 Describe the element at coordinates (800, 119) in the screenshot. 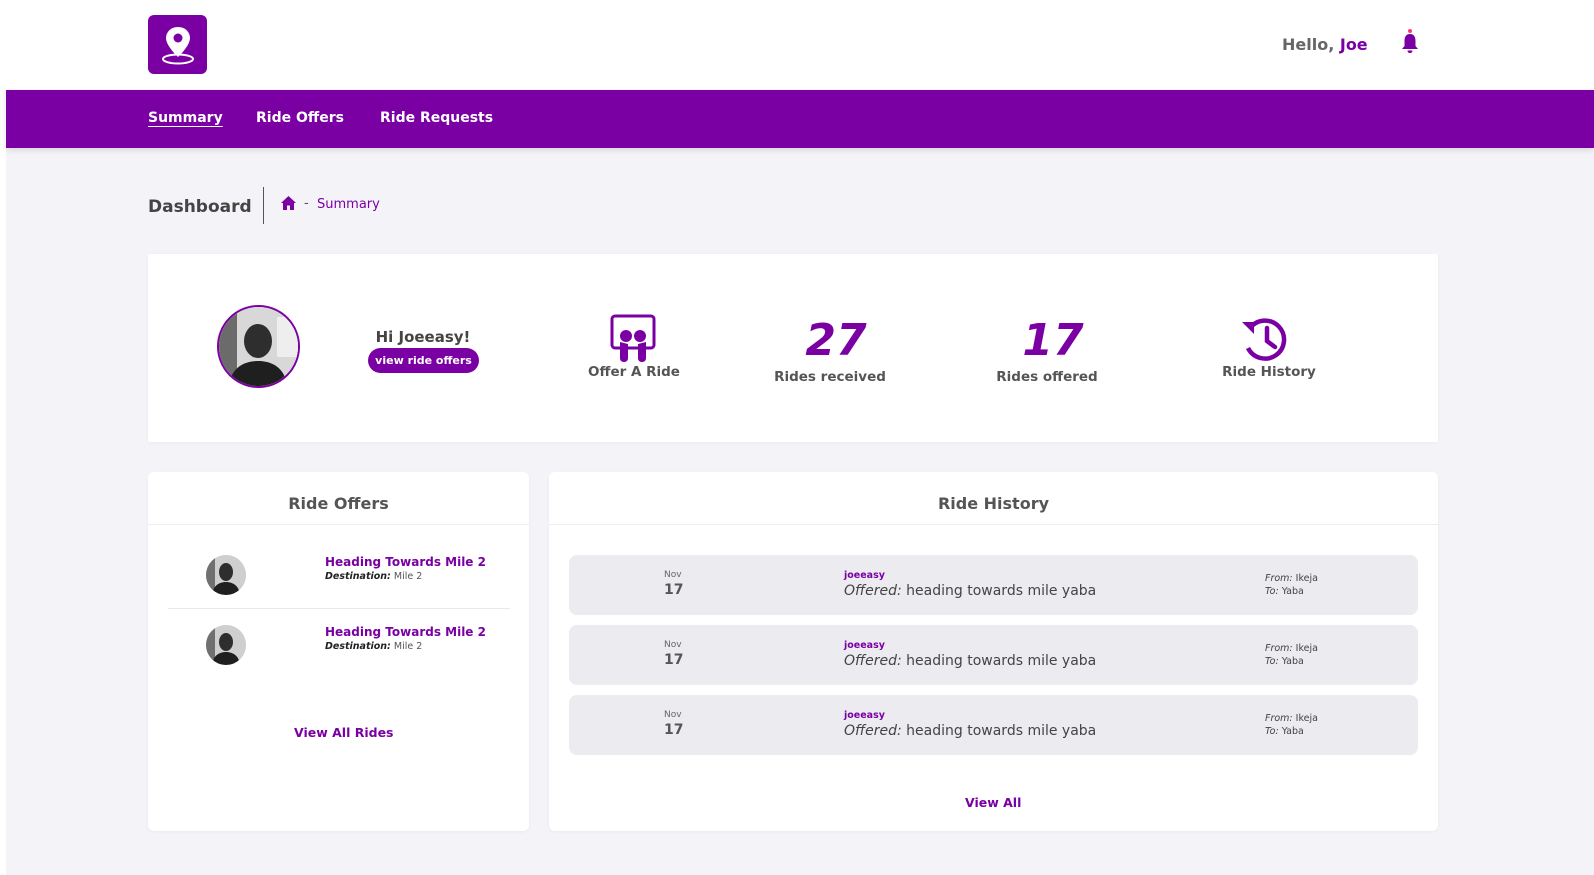

I see `main-nav: Summary Ride Offers Ride Requests` at that location.